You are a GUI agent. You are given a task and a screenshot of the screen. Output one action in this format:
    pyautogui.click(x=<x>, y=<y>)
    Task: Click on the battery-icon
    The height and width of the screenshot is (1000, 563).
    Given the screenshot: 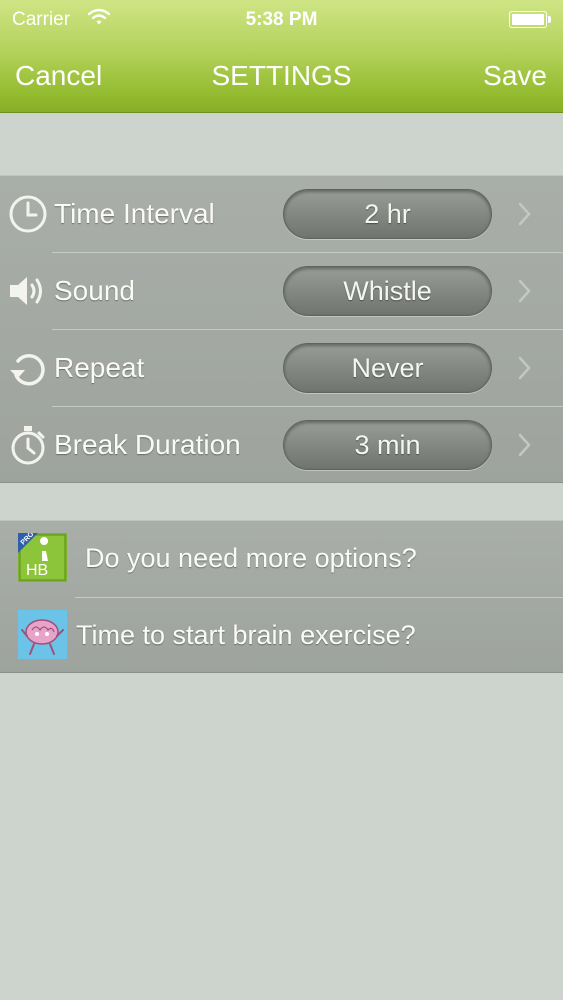 What is the action you would take?
    pyautogui.click(x=530, y=19)
    